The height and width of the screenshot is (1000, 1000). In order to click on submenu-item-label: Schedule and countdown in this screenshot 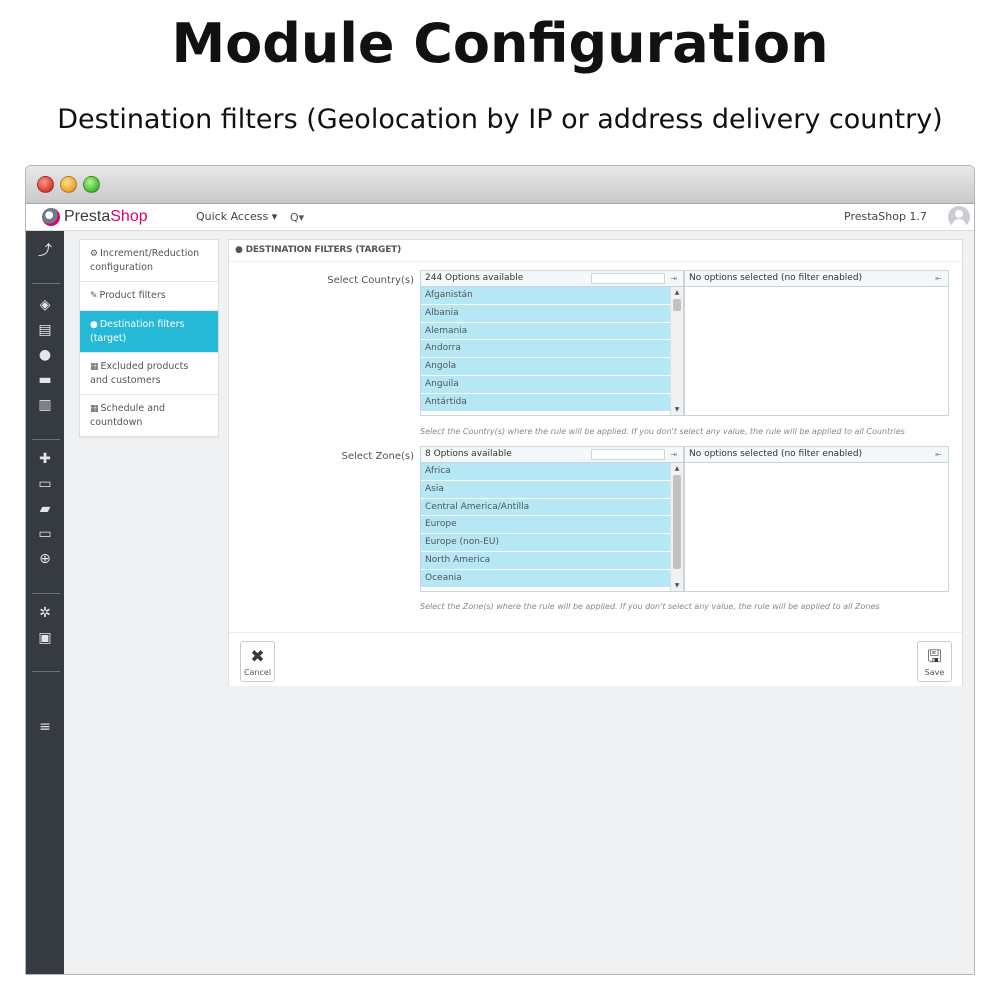, I will do `click(128, 415)`.